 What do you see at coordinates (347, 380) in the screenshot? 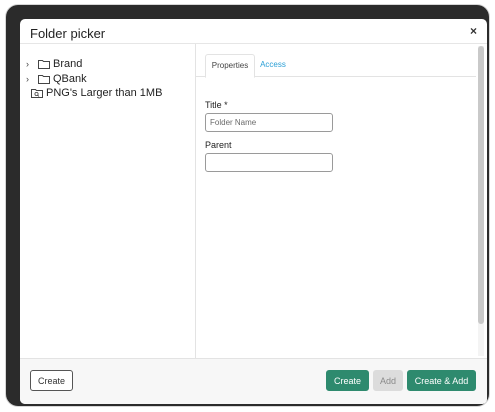
I see `create-button: Create` at bounding box center [347, 380].